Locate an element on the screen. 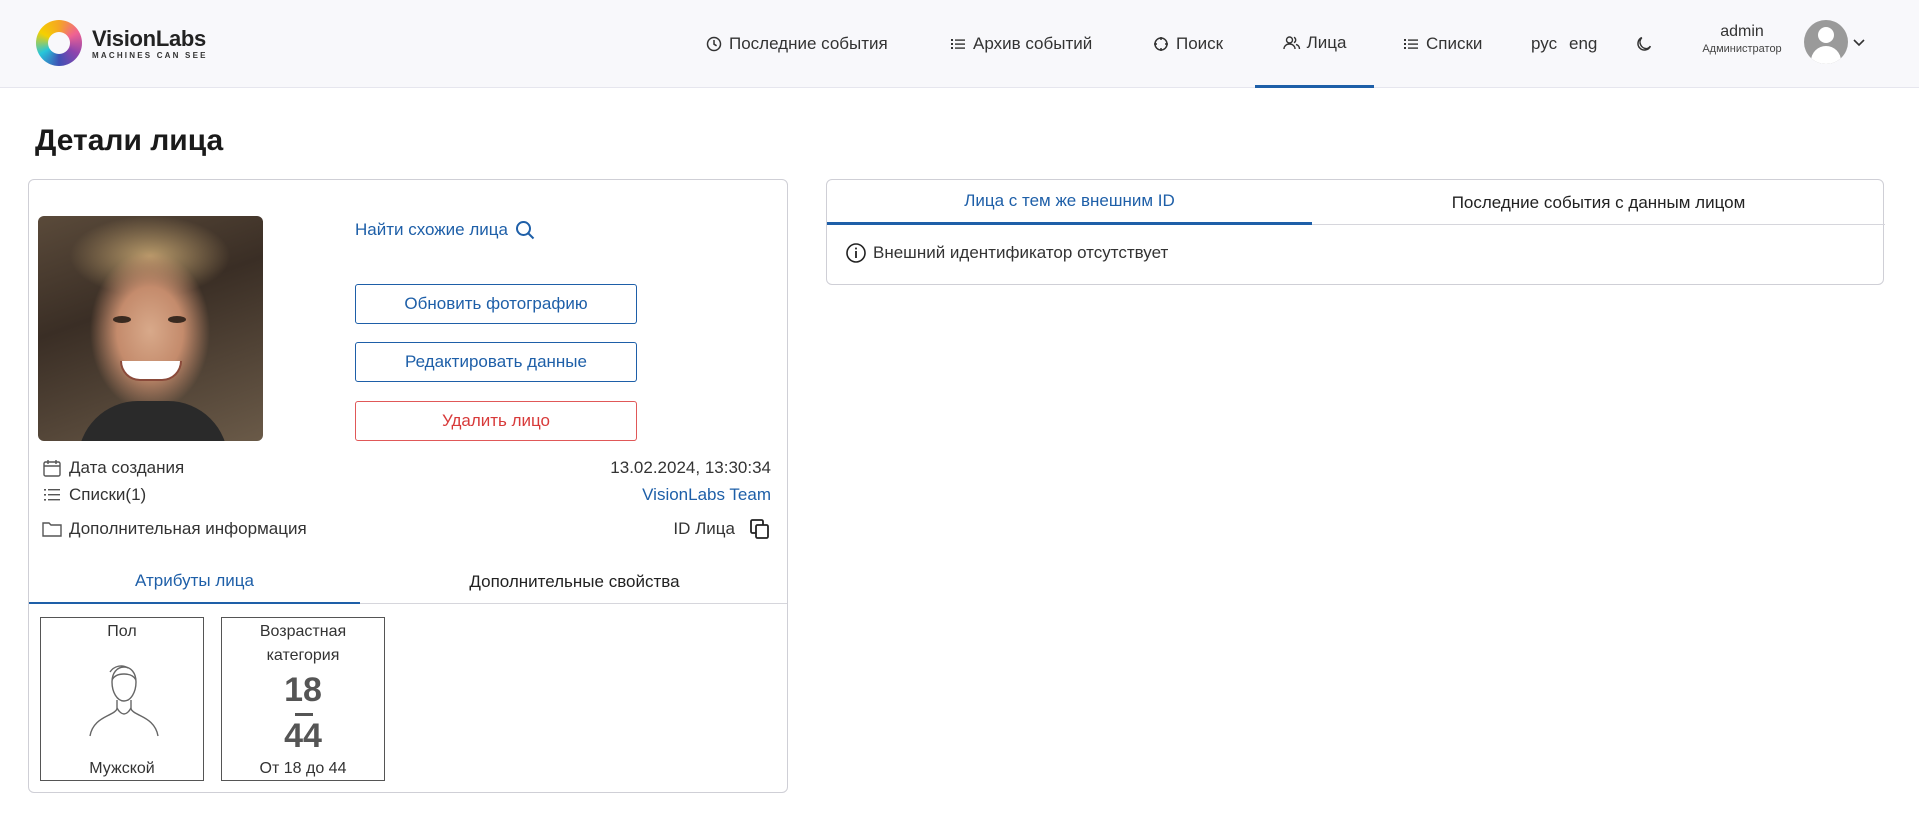 Image resolution: width=1919 pixels, height=814 pixels. nav-item-faces: Лица is located at coordinates (1314, 44).